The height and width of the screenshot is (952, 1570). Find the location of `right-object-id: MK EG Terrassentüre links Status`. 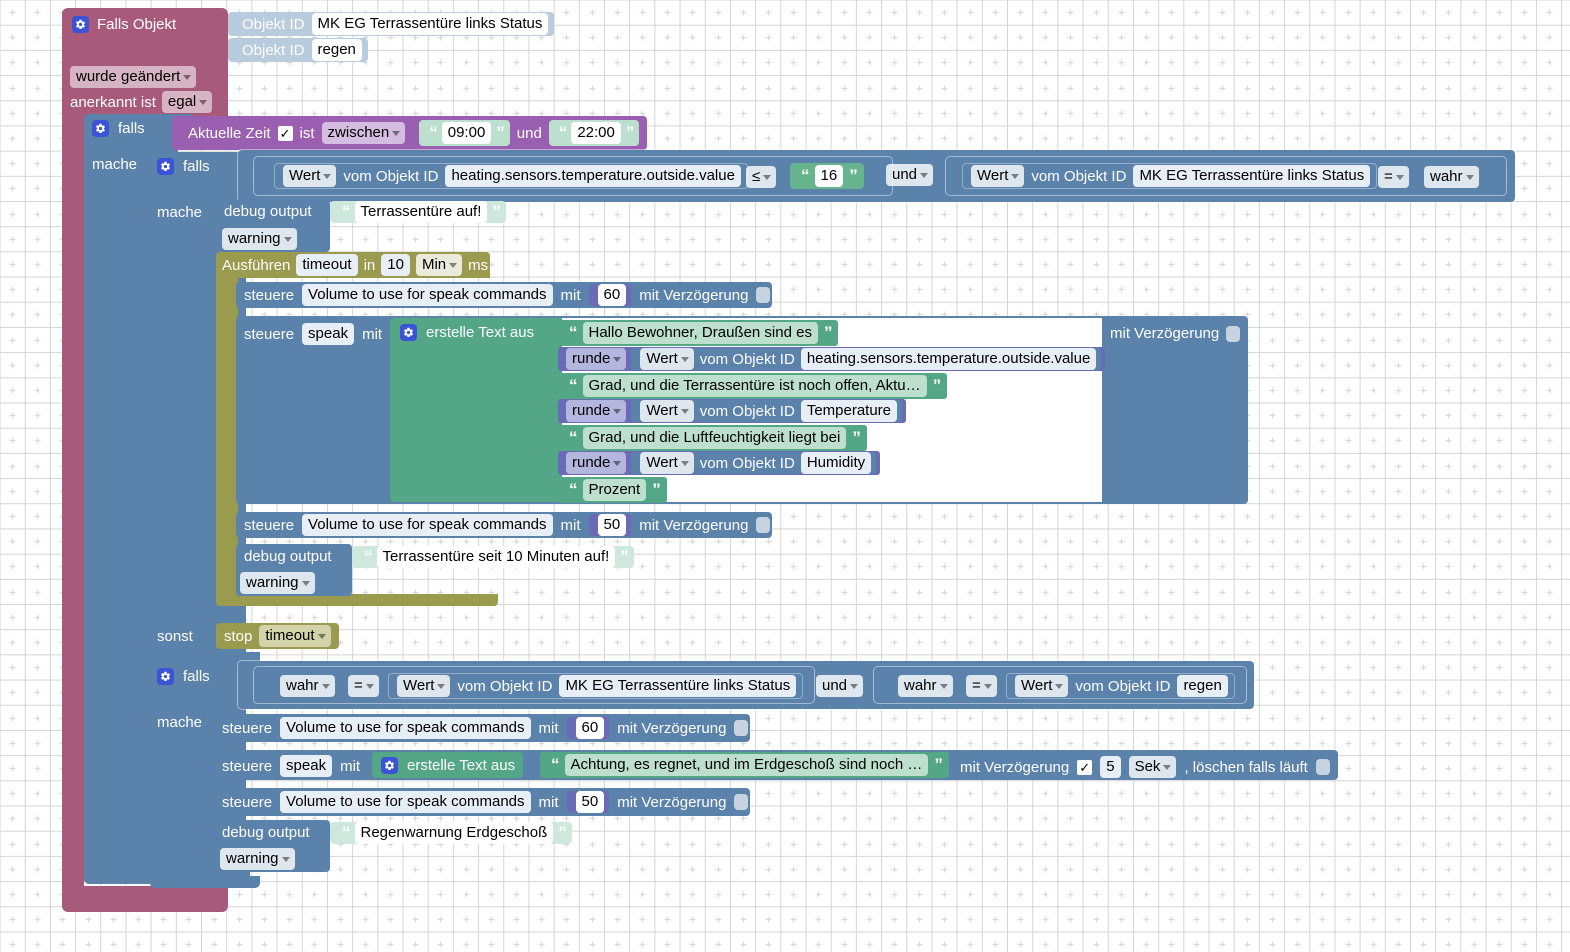

right-object-id: MK EG Terrassentüre links Status is located at coordinates (1252, 176).